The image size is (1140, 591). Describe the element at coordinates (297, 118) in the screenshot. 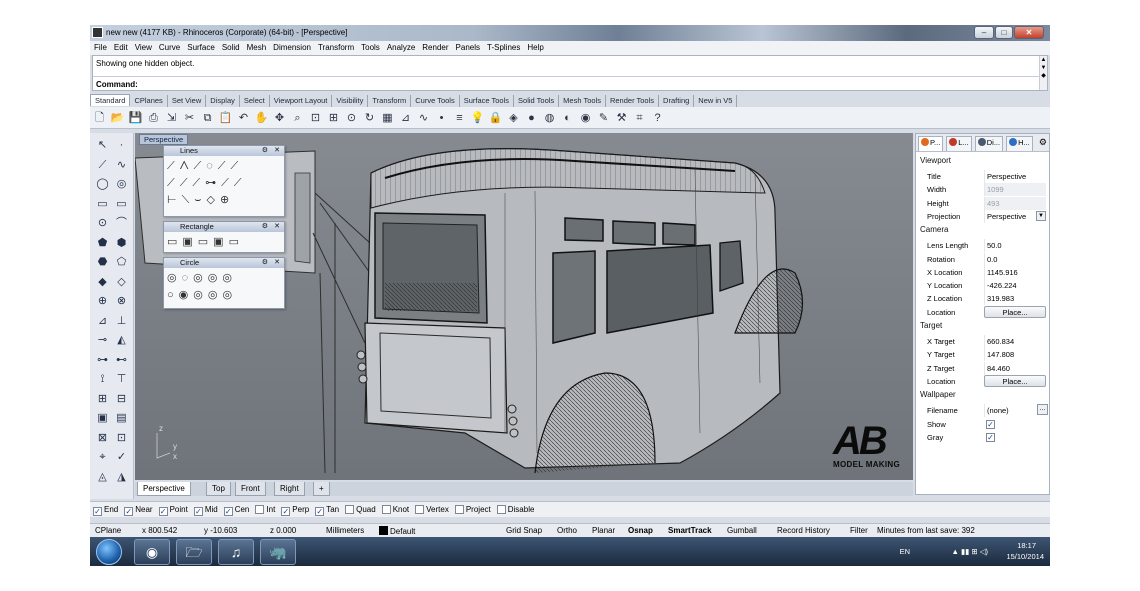

I see `zoom-icon: ⌕` at that location.